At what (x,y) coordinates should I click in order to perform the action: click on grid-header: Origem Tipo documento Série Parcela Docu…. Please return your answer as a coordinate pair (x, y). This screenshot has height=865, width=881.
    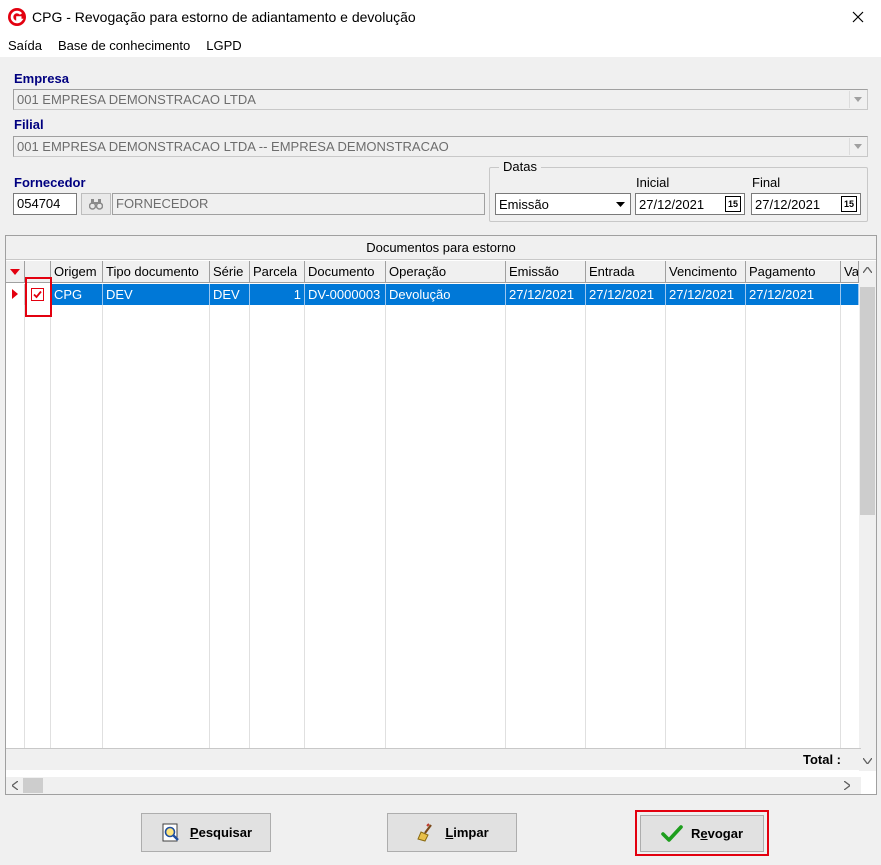
    Looking at the image, I should click on (432, 272).